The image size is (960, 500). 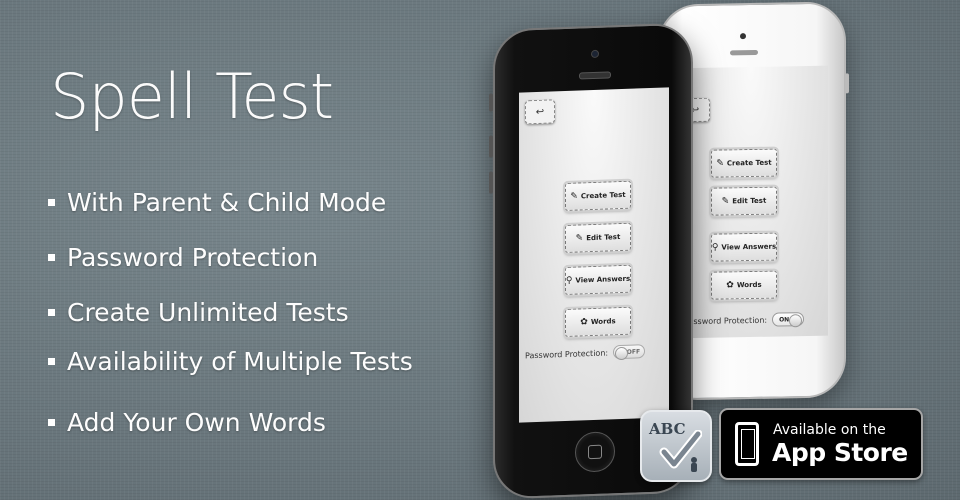 I want to click on feature-item: Add Your Own Words, so click(x=187, y=422).